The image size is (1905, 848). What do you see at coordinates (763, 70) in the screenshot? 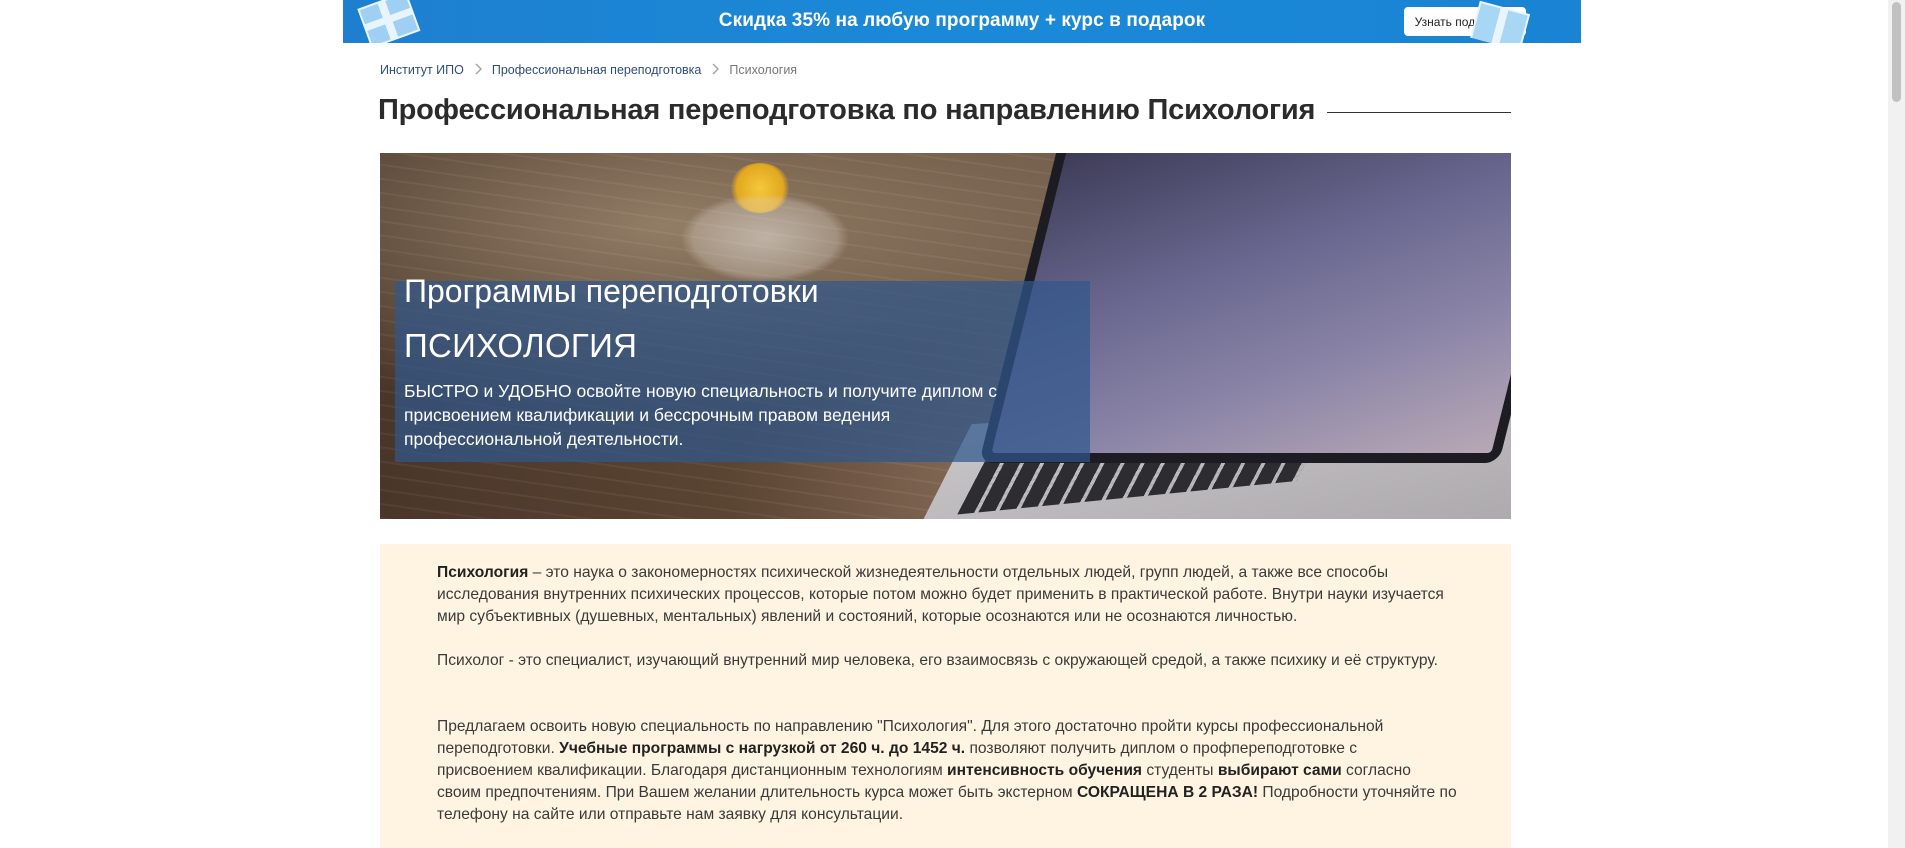
I see `breadcrumb-item-current: Психология` at bounding box center [763, 70].